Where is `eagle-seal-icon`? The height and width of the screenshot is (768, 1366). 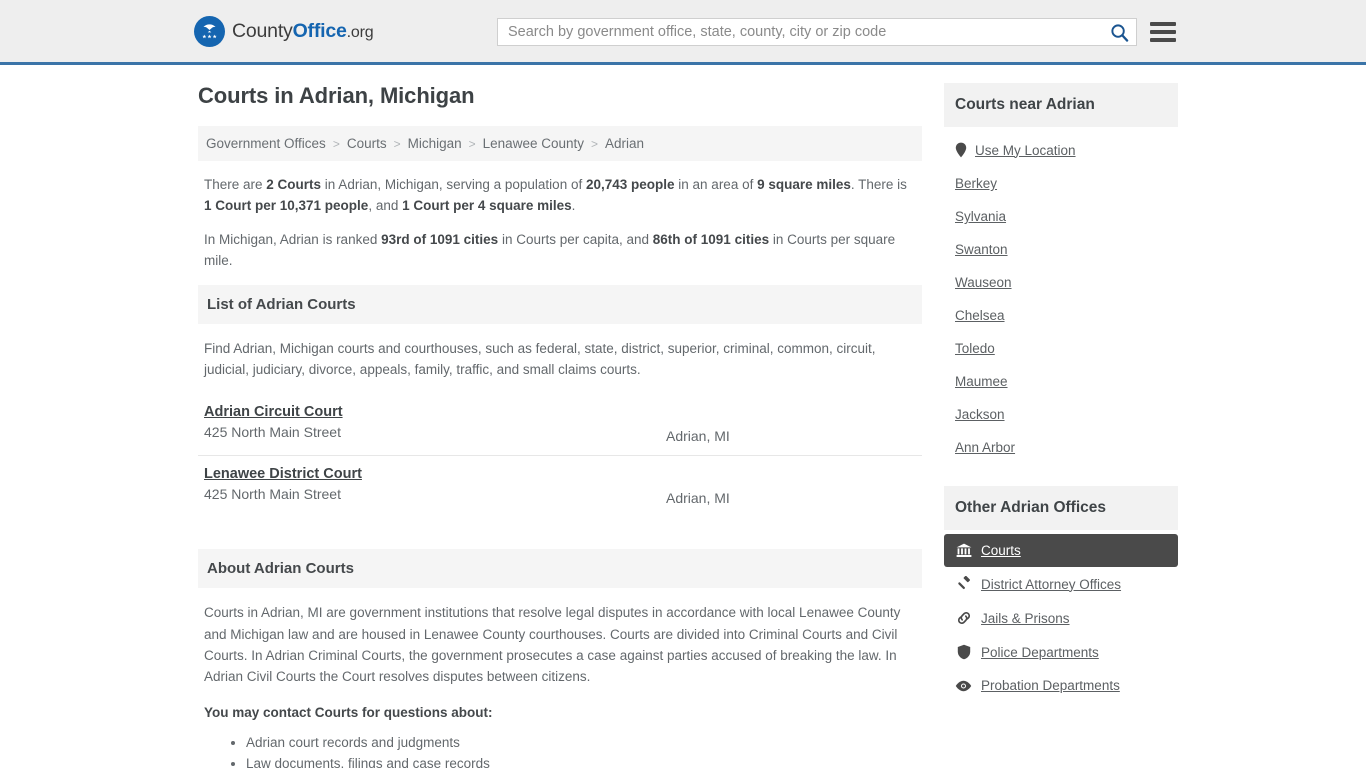 eagle-seal-icon is located at coordinates (209, 31).